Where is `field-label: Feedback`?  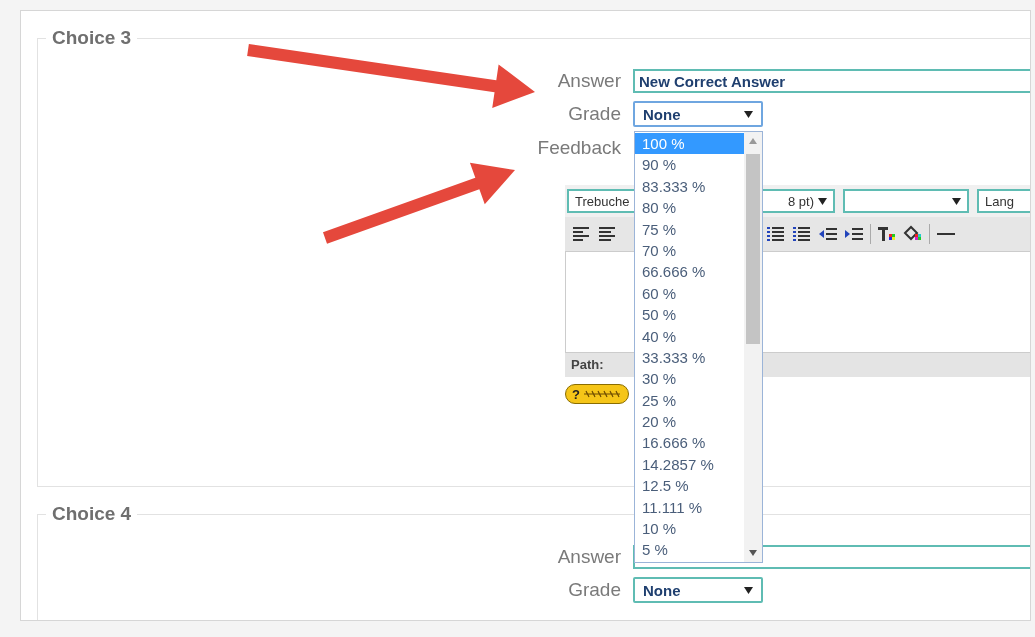 field-label: Feedback is located at coordinates (579, 148).